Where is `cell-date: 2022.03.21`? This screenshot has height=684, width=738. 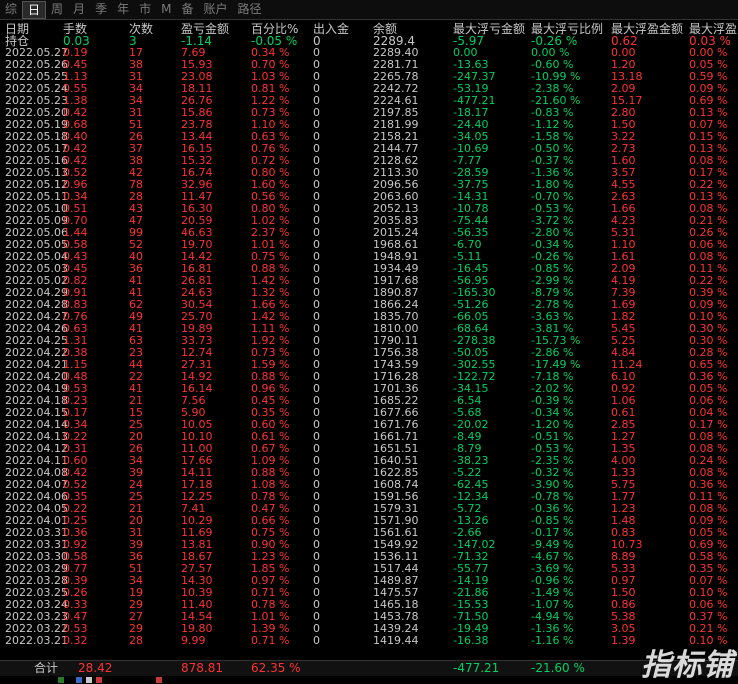 cell-date: 2022.03.21 is located at coordinates (36, 640).